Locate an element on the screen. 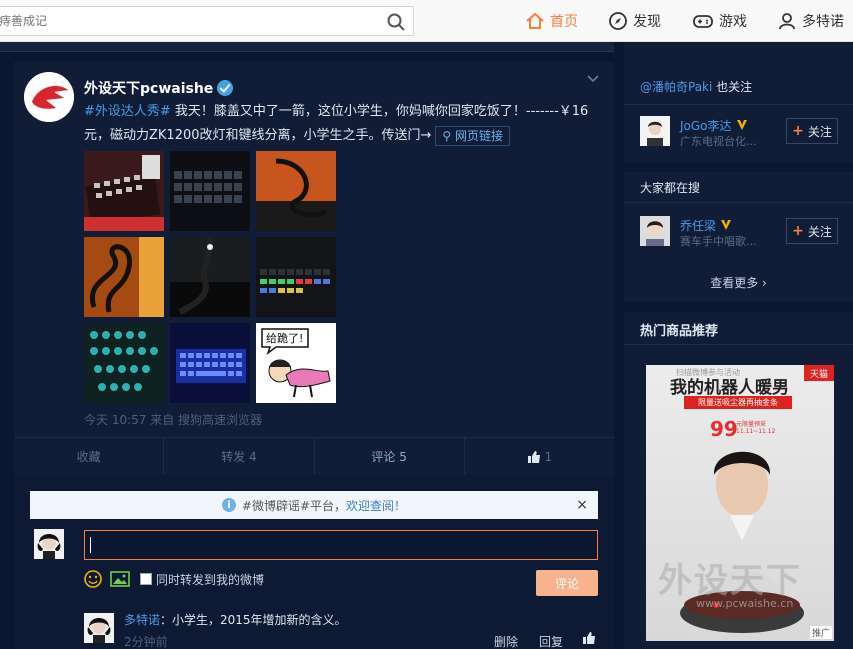 The width and height of the screenshot is (853, 649). comment-button: 评论 5 is located at coordinates (390, 456).